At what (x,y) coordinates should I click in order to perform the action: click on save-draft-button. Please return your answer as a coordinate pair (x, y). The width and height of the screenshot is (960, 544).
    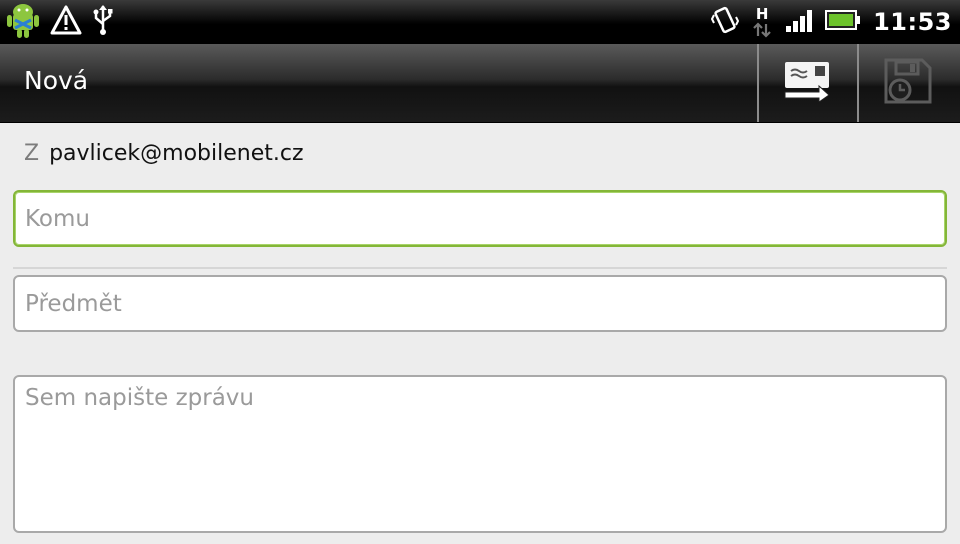
    Looking at the image, I should click on (906, 83).